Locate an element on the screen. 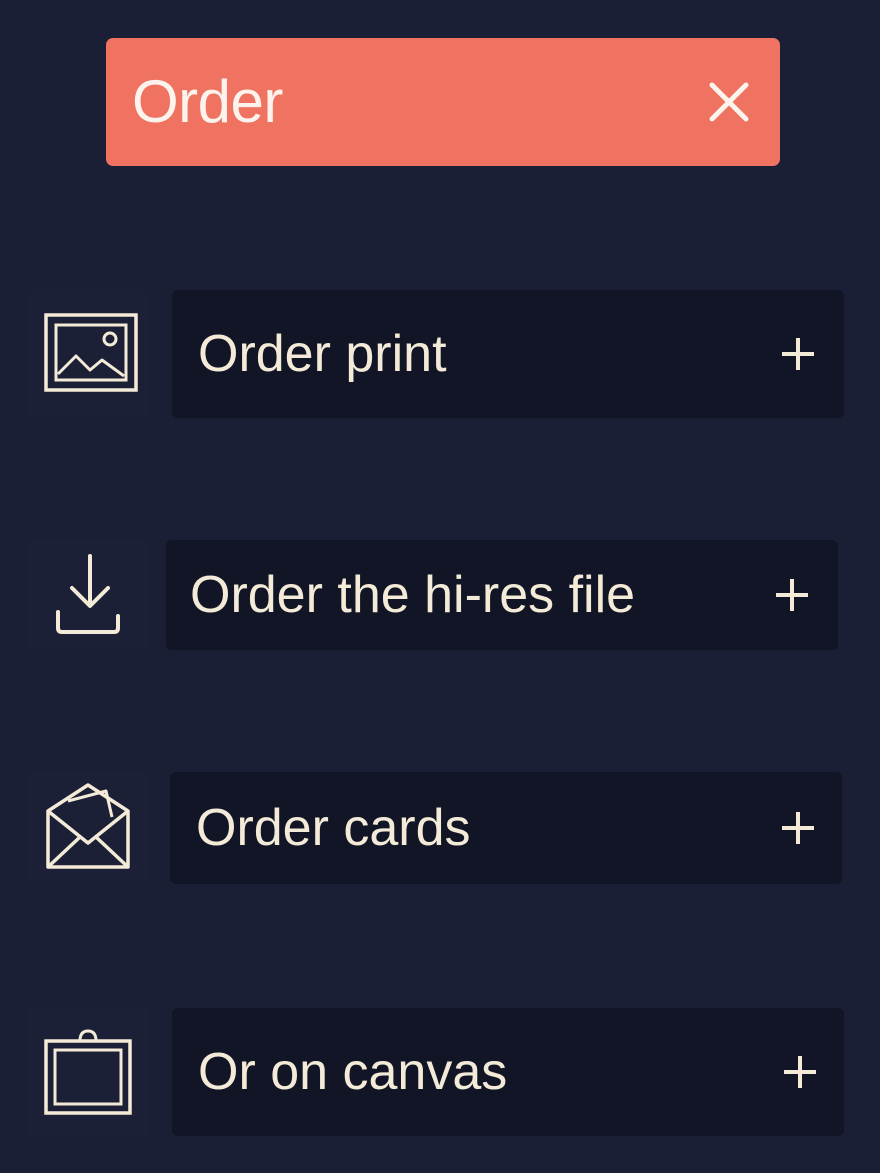 The height and width of the screenshot is (1173, 880). download-icon is located at coordinates (88, 595).